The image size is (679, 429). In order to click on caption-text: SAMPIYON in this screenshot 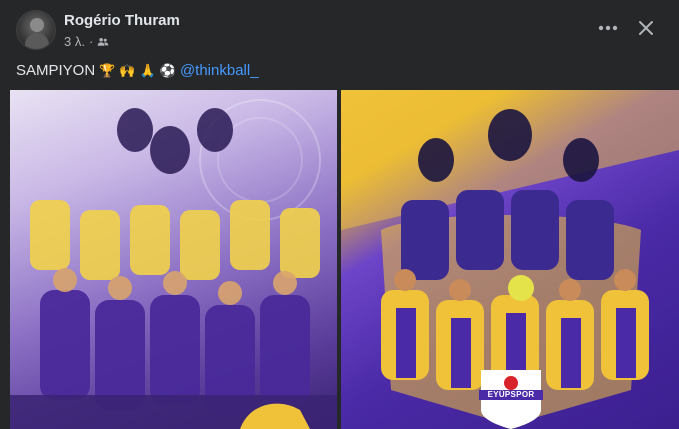, I will do `click(56, 70)`.